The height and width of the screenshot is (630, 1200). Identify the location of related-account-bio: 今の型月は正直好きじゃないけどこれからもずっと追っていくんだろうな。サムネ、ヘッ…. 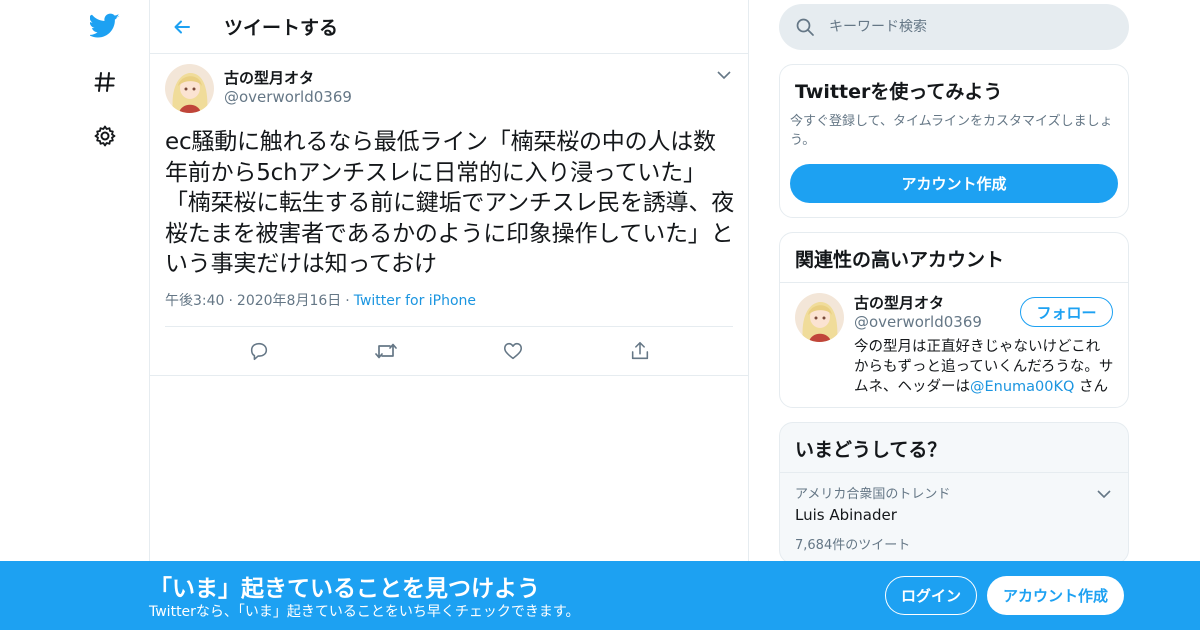
(984, 367).